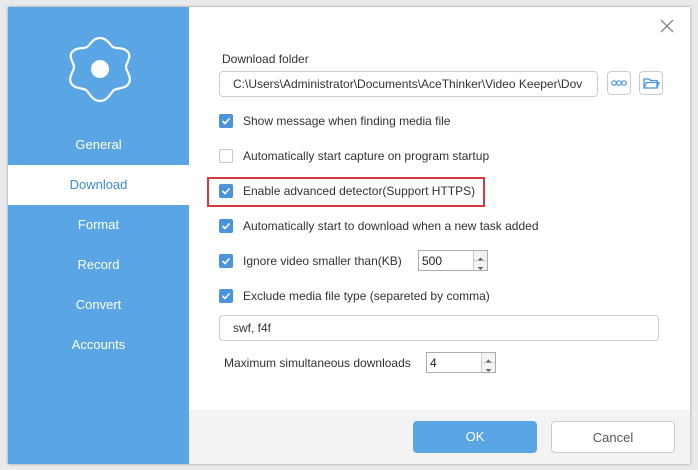 The width and height of the screenshot is (698, 470). I want to click on dialog-footer: OK Cancel, so click(439, 437).